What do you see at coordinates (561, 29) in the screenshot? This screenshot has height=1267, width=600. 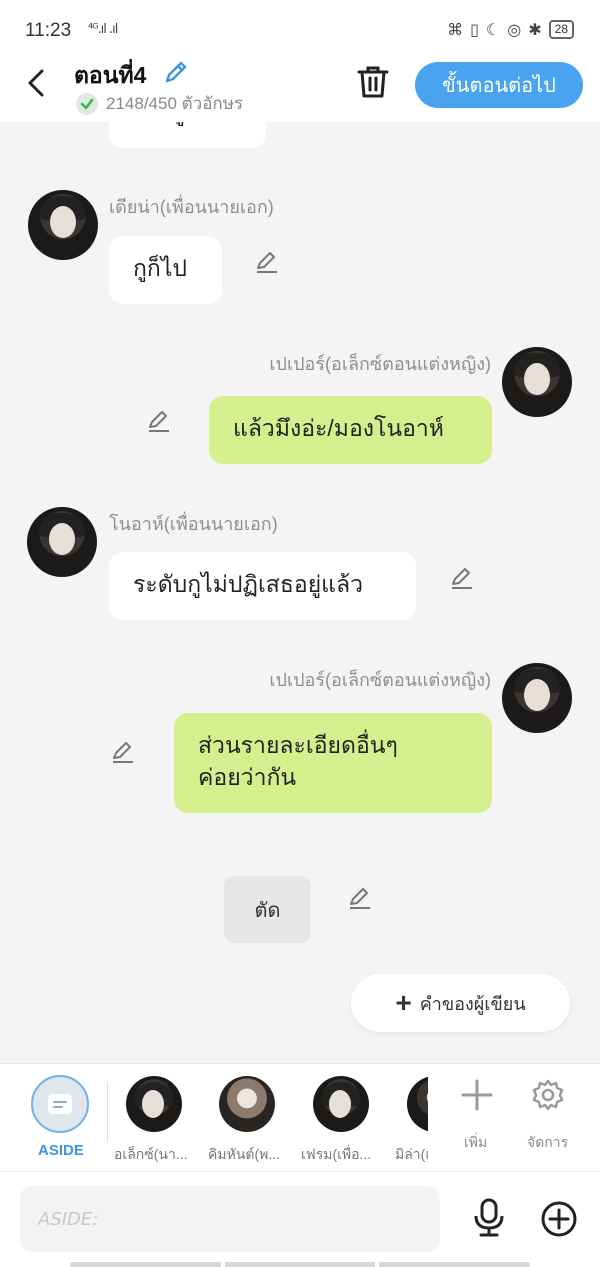 I see `battery-icon: 28` at bounding box center [561, 29].